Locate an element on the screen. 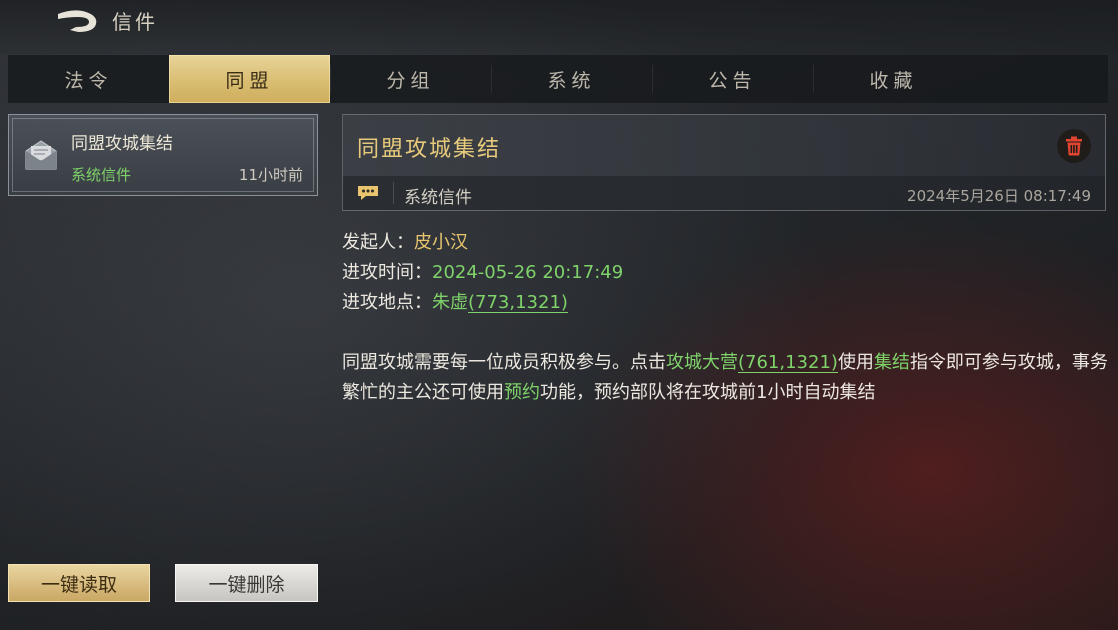 The height and width of the screenshot is (630, 1118). mail-list-item: 同盟攻城集结 系统信件 11小时前 is located at coordinates (163, 155).